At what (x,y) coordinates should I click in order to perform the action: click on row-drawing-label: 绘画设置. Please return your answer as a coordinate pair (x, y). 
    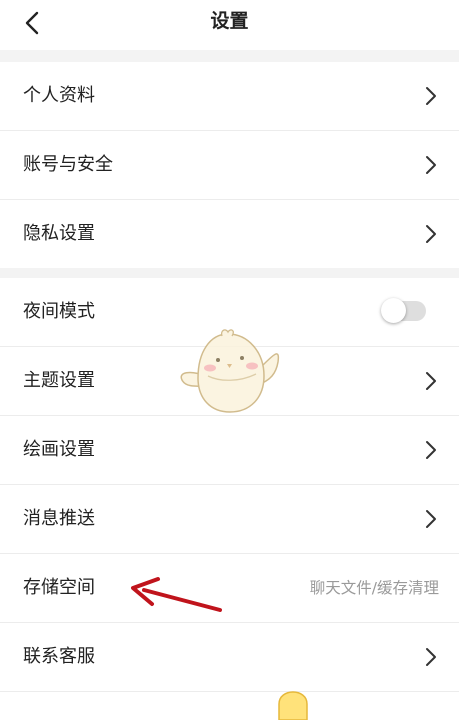
    Looking at the image, I should click on (59, 449).